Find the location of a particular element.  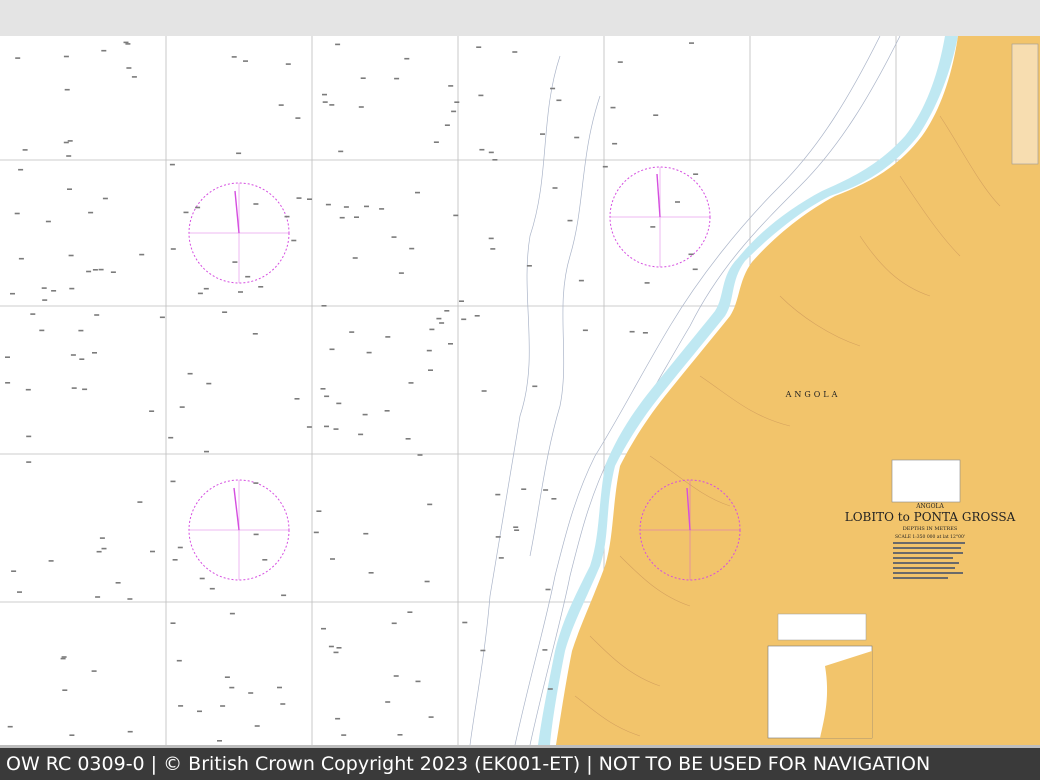

inset-map is located at coordinates (820, 692).